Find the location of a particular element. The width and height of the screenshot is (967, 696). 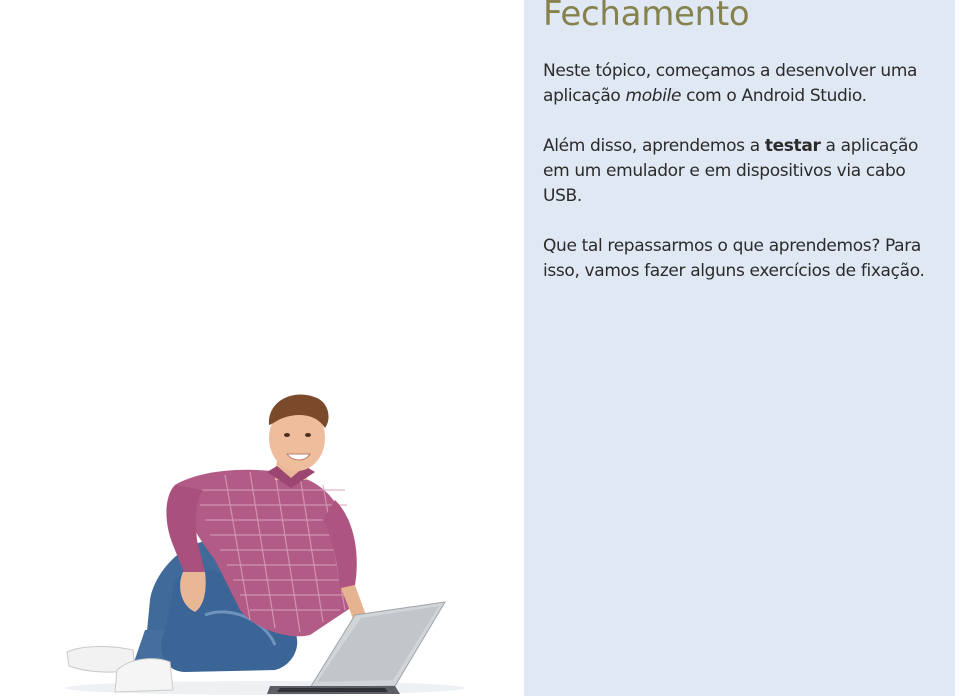

emphasis-testar: testar is located at coordinates (792, 146).